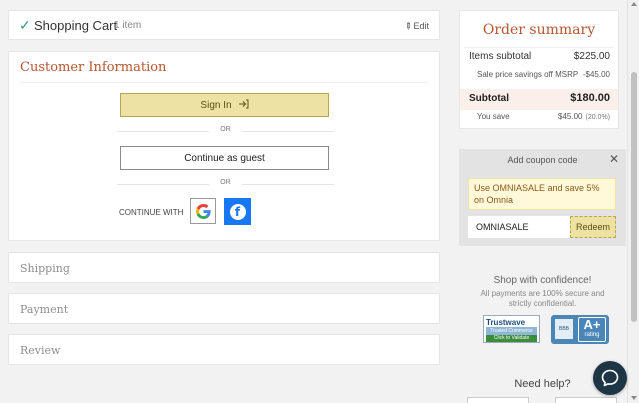  Describe the element at coordinates (539, 58) in the screenshot. I see `items-subtotal-row: Items subtotal $225.00` at that location.